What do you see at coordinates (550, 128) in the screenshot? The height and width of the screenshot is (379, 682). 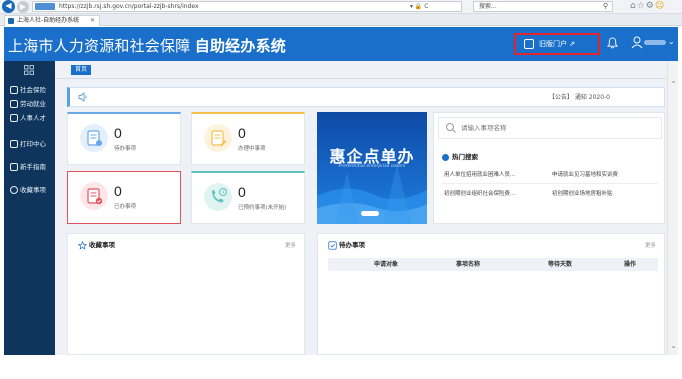 I see `service-search-input: 请输入事项名称` at bounding box center [550, 128].